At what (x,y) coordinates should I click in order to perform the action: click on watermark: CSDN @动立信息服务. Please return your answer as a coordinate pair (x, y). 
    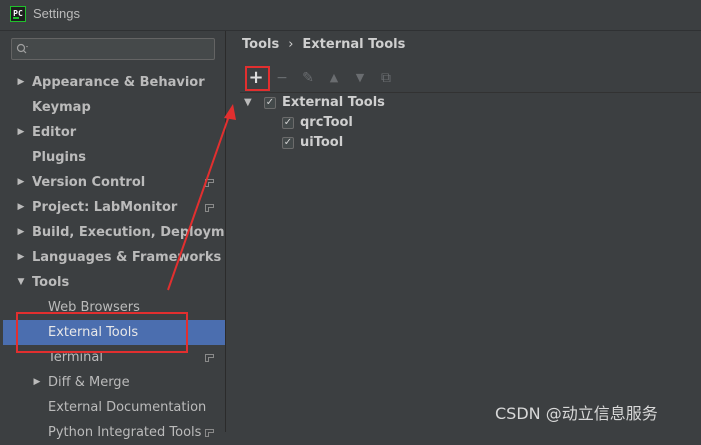
    Looking at the image, I should click on (576, 413).